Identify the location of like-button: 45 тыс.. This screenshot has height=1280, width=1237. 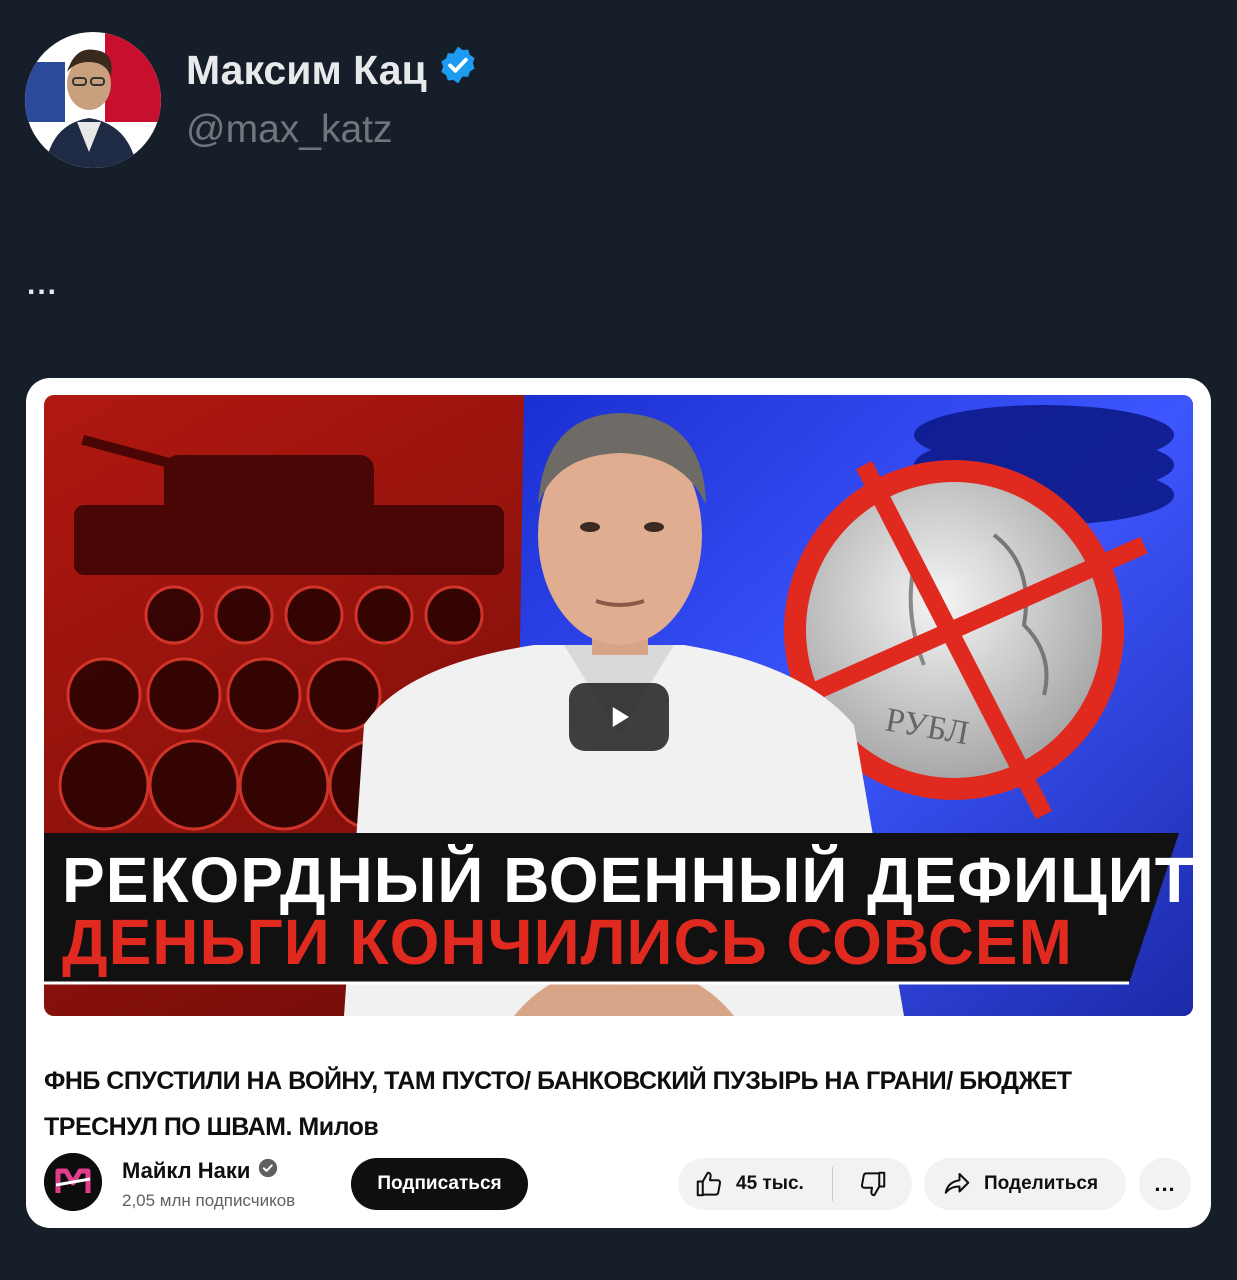
(755, 1184).